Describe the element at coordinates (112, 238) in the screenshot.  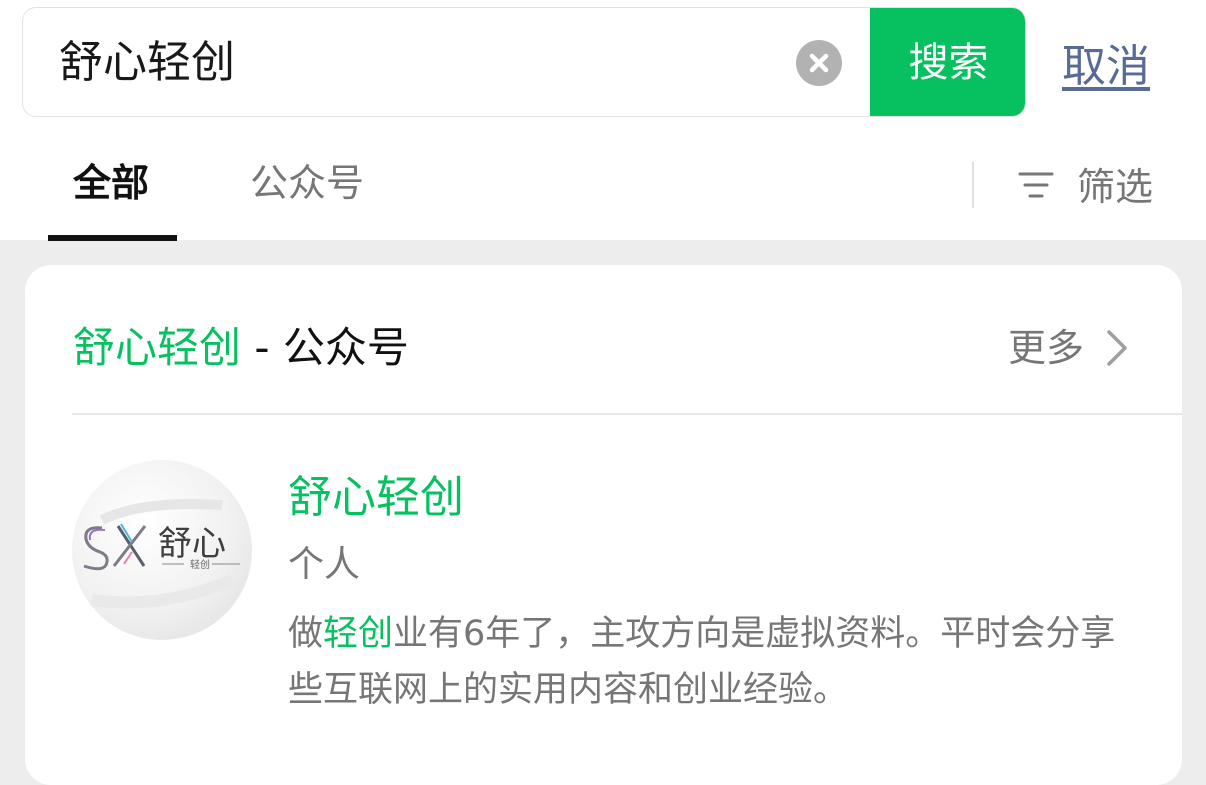
I see `active-tab-indicator` at that location.